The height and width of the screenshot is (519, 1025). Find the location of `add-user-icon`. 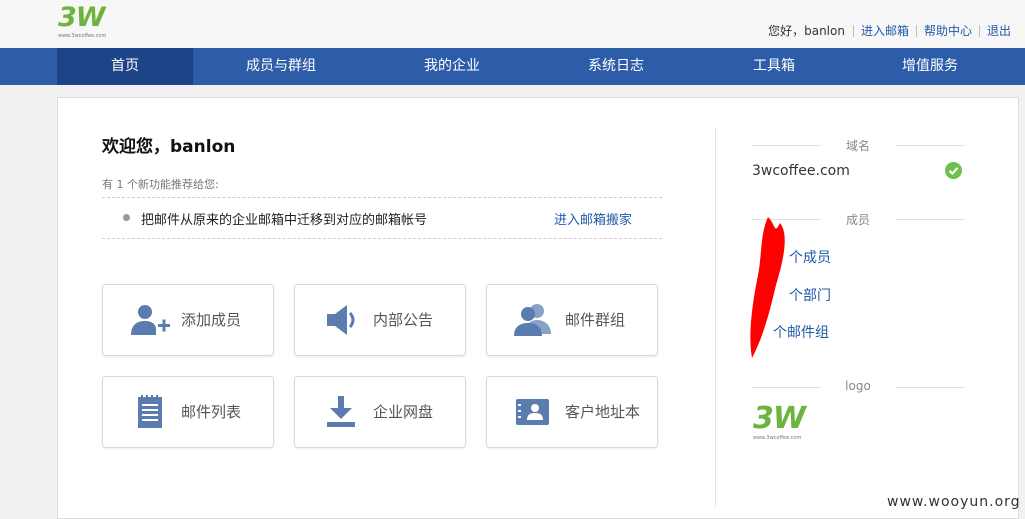

add-user-icon is located at coordinates (150, 320).